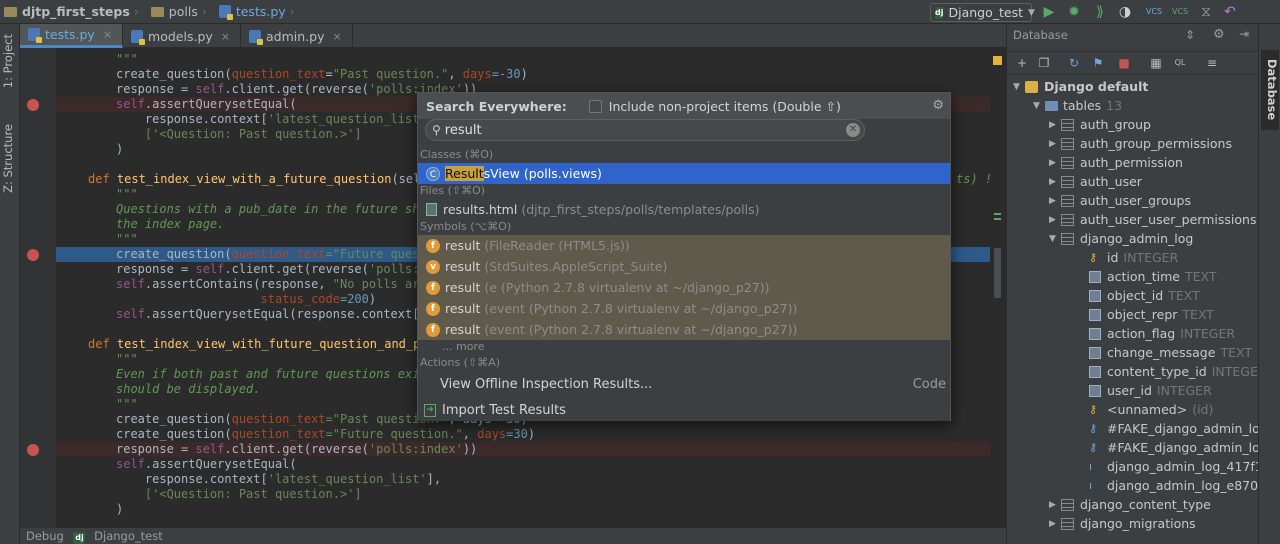 Image resolution: width=1280 pixels, height=544 pixels. What do you see at coordinates (1095, 390) in the screenshot?
I see `column-icon` at bounding box center [1095, 390].